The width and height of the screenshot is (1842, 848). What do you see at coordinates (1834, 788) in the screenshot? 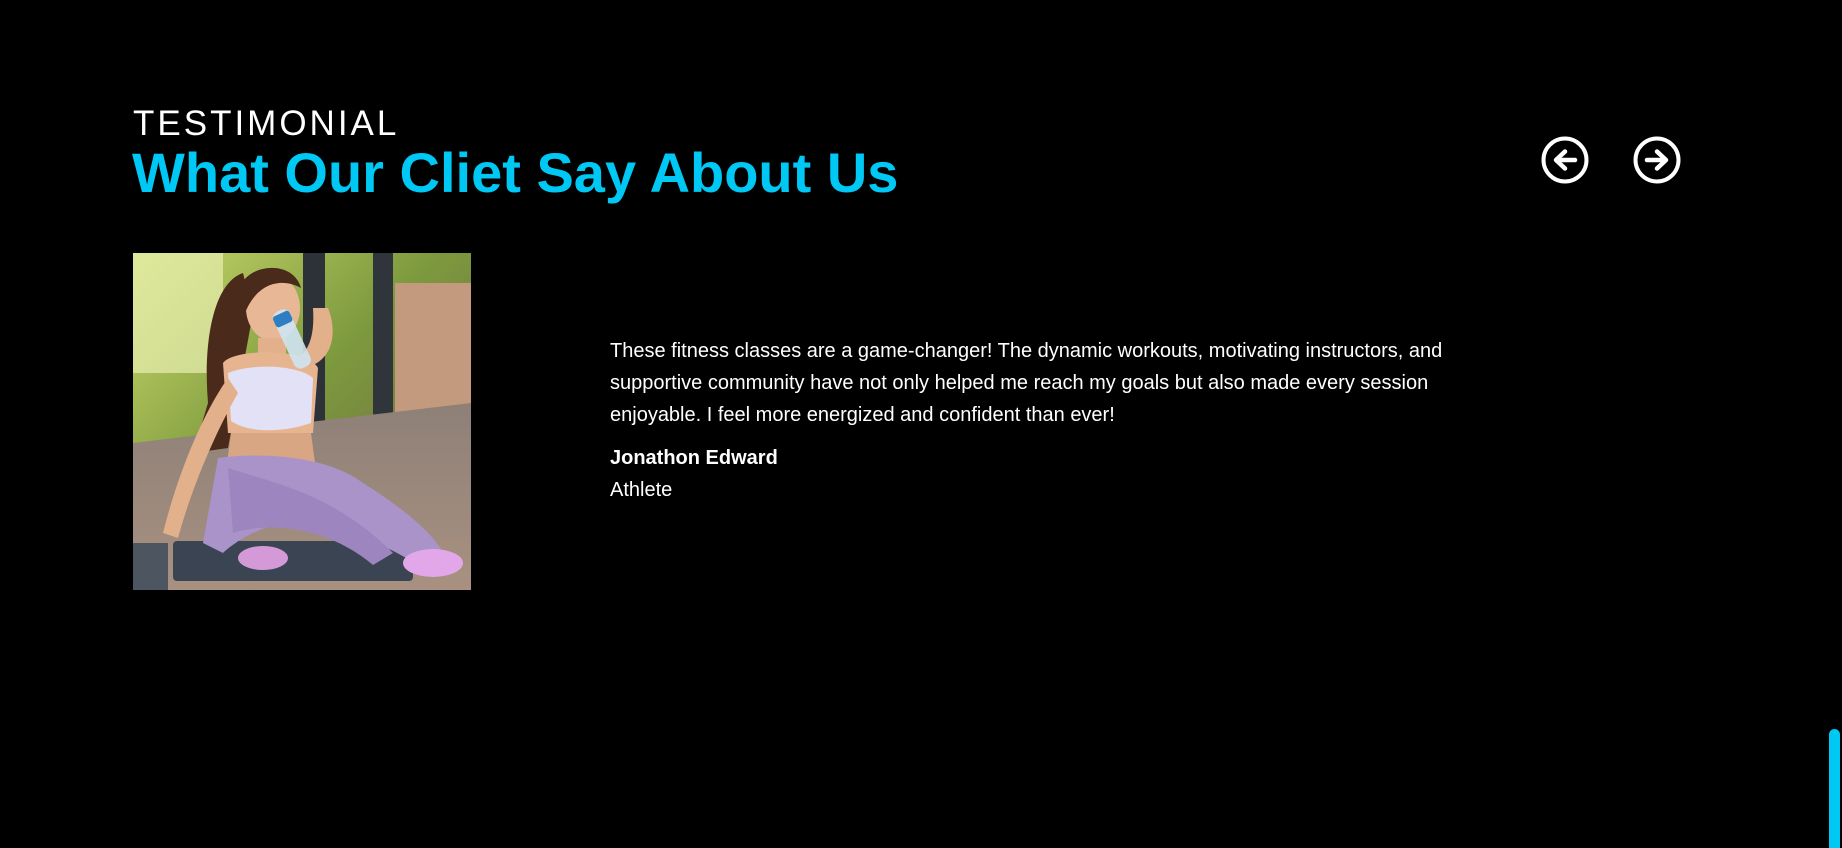
I see `scrollbar-thumb` at bounding box center [1834, 788].